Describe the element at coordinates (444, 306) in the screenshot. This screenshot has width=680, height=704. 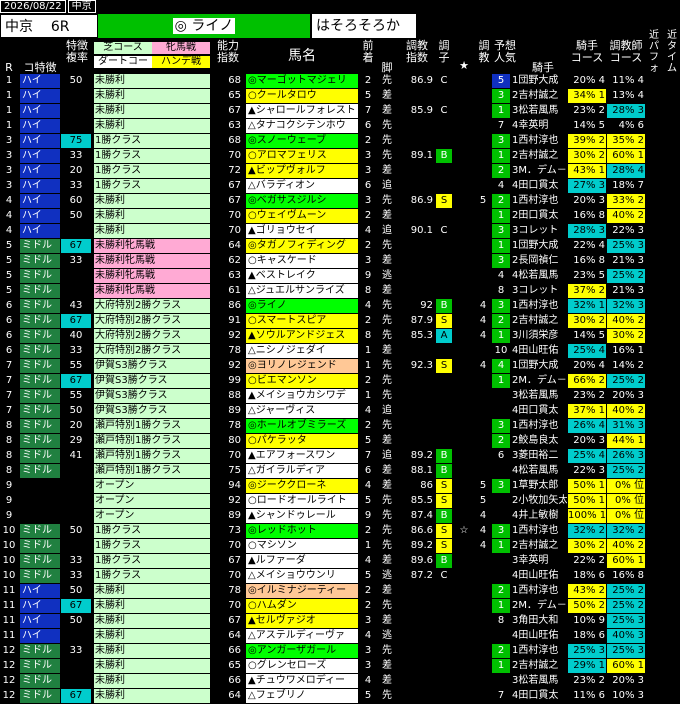
I see `condition-cell: B` at that location.